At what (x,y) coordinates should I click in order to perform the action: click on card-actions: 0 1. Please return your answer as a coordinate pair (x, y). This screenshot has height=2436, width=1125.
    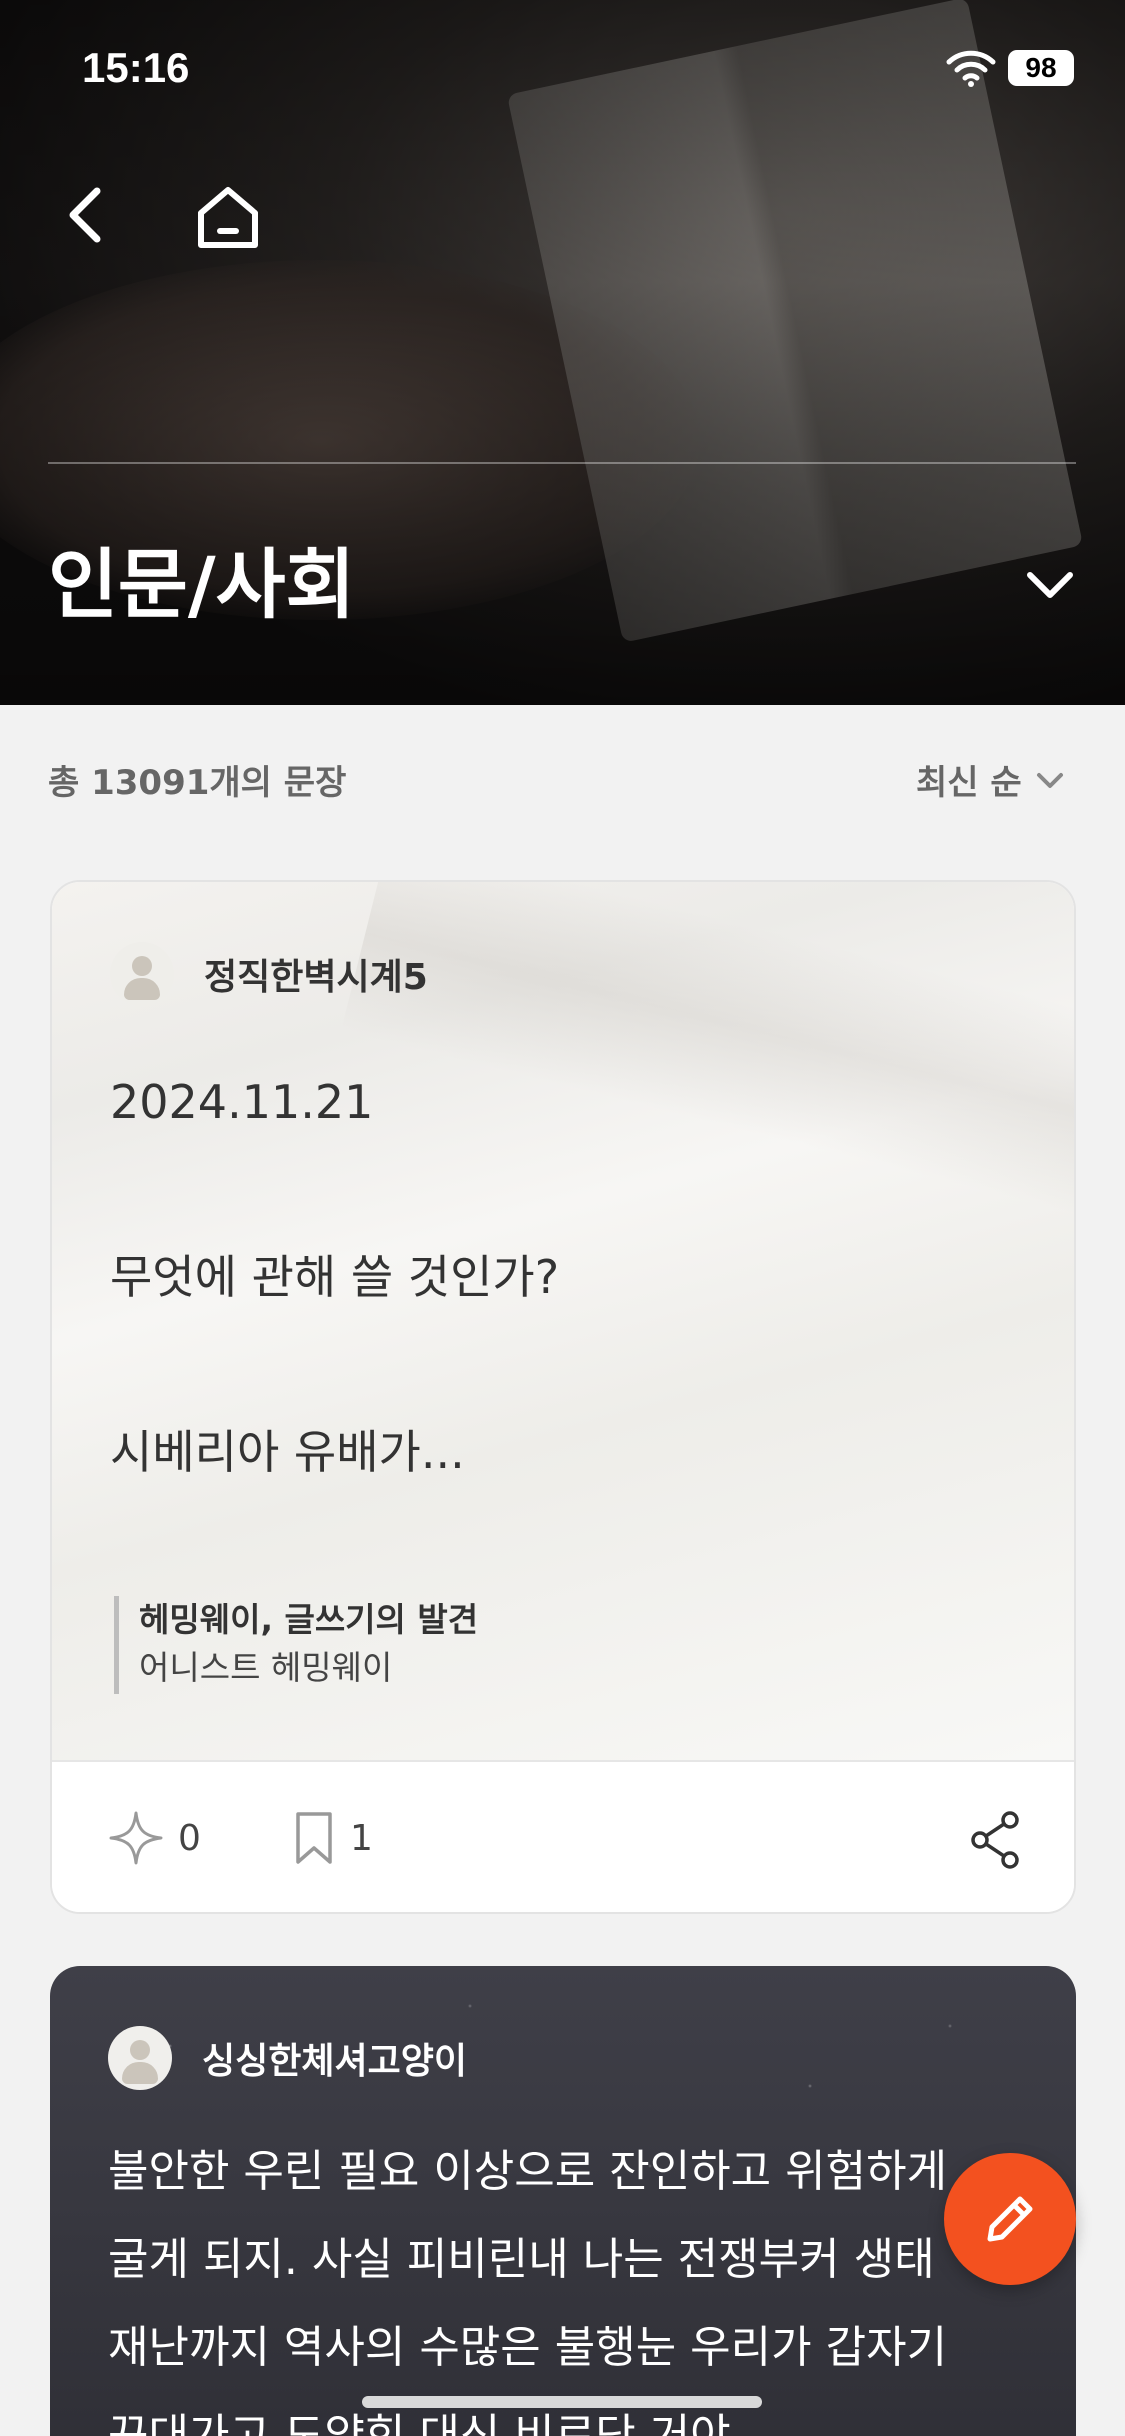
    Looking at the image, I should click on (563, 1836).